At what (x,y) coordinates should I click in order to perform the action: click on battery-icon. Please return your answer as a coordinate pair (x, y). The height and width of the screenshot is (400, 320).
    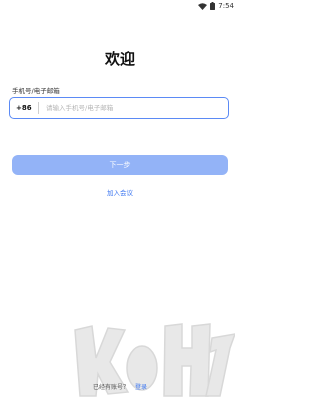
    Looking at the image, I should click on (213, 6).